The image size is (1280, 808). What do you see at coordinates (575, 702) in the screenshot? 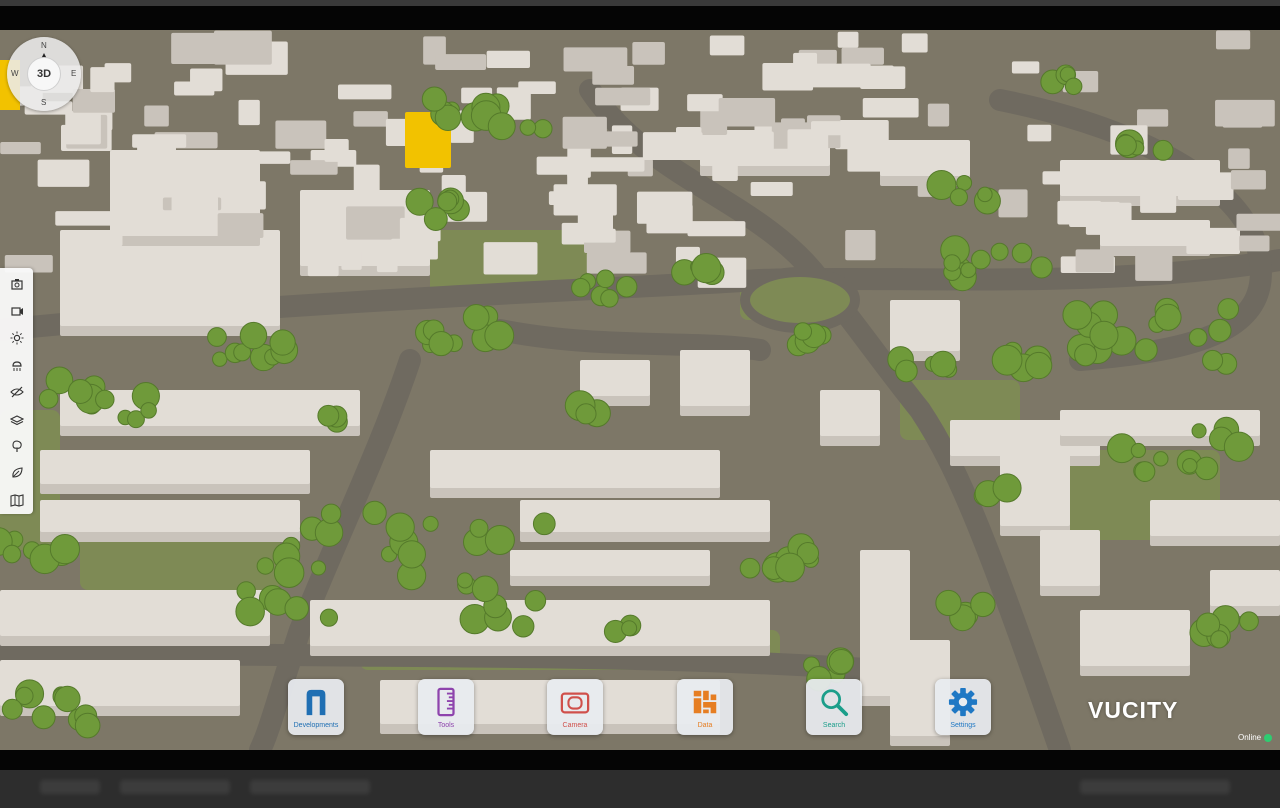
I see `camera-icon` at bounding box center [575, 702].